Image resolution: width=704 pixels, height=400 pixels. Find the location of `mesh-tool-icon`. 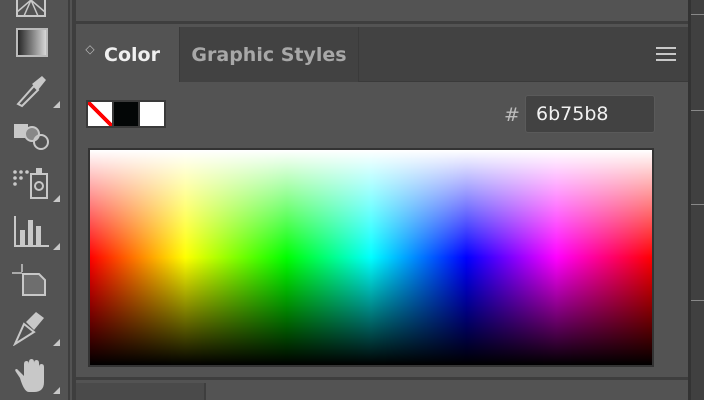

mesh-tool-icon is located at coordinates (32, 11).